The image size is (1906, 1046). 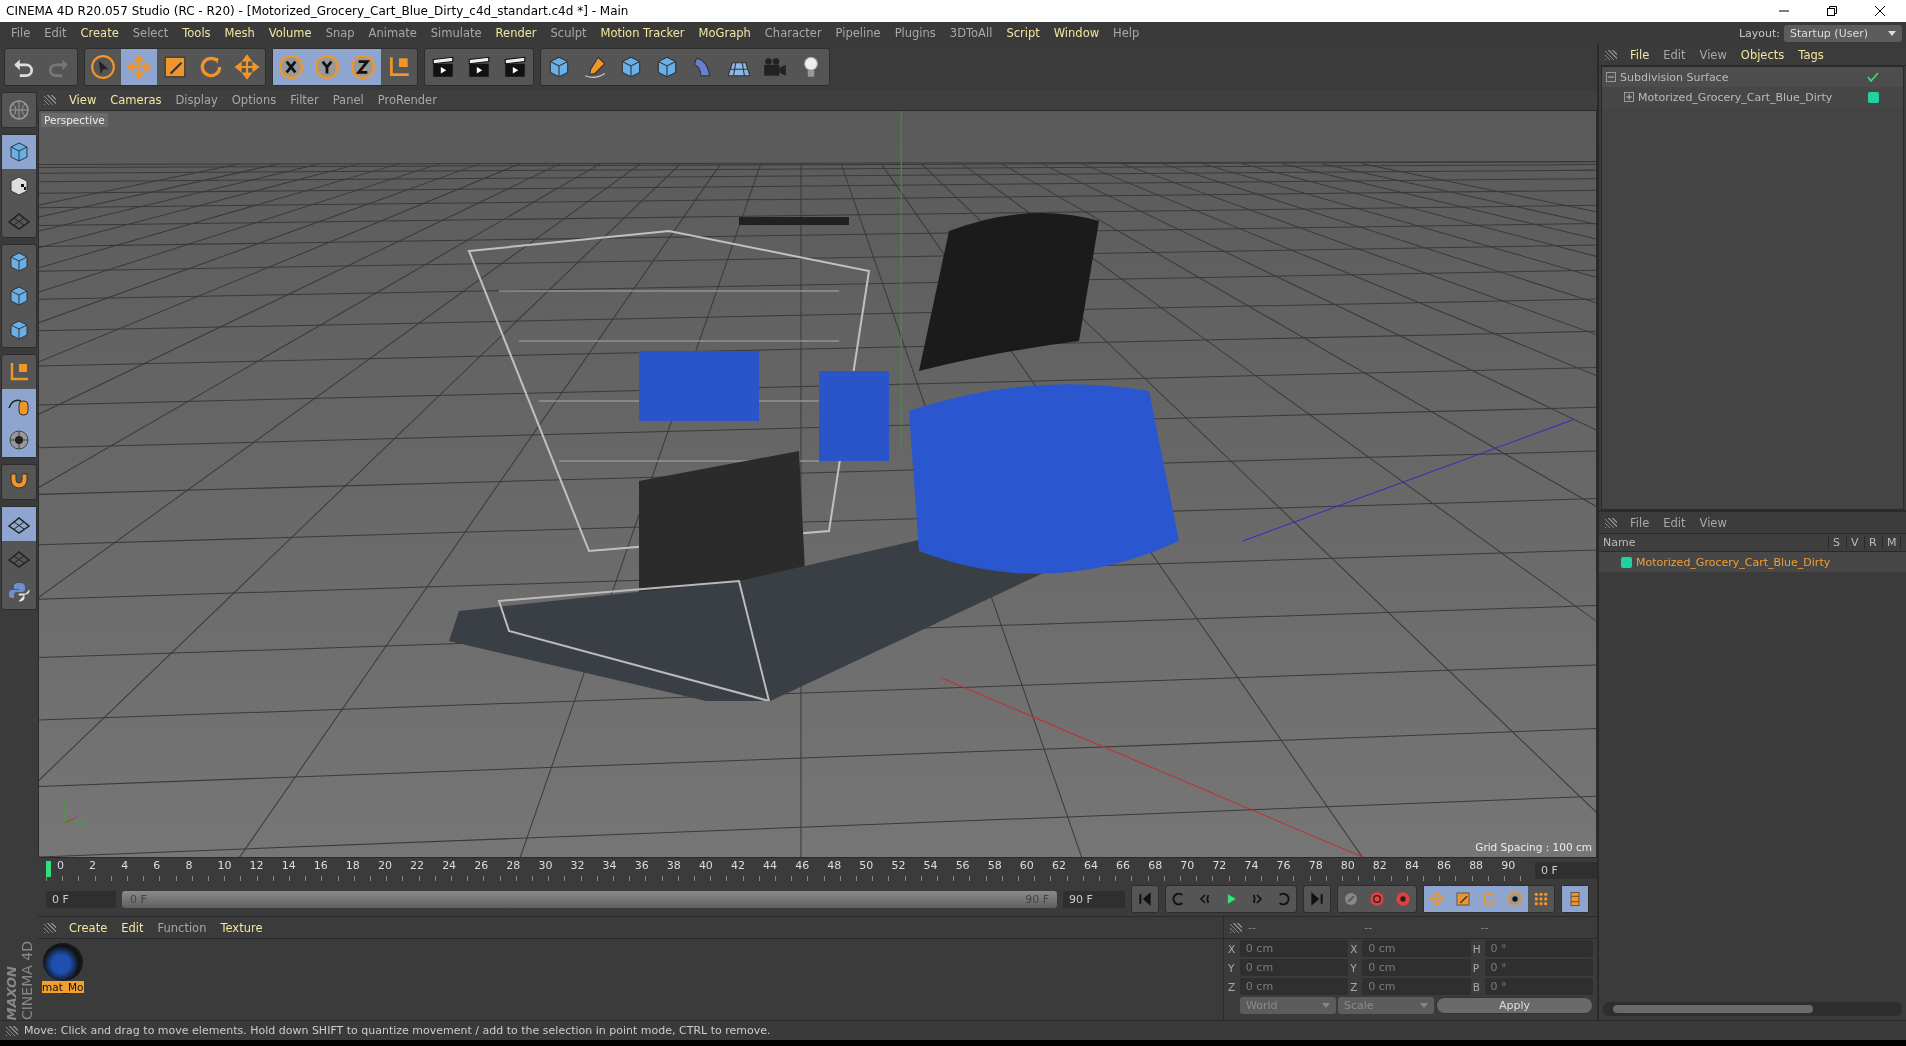 I want to click on frame-number: 20, so click(x=384, y=866).